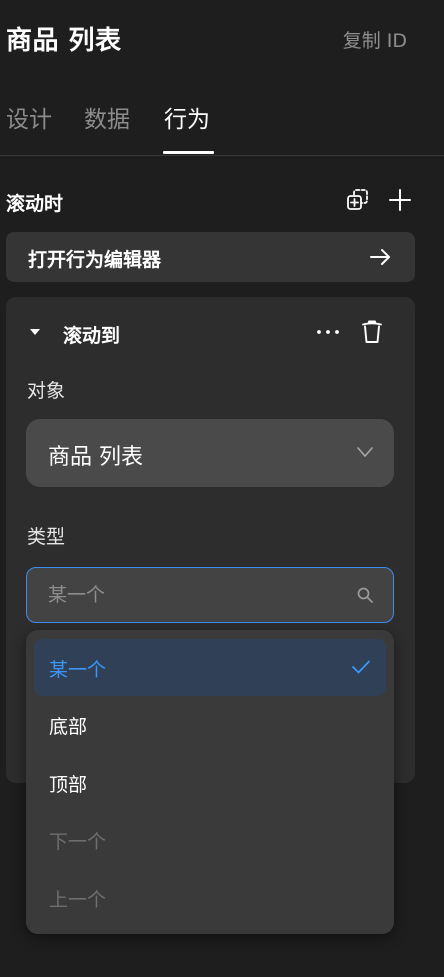 The width and height of the screenshot is (444, 977). What do you see at coordinates (361, 667) in the screenshot?
I see `checkmark-icon` at bounding box center [361, 667].